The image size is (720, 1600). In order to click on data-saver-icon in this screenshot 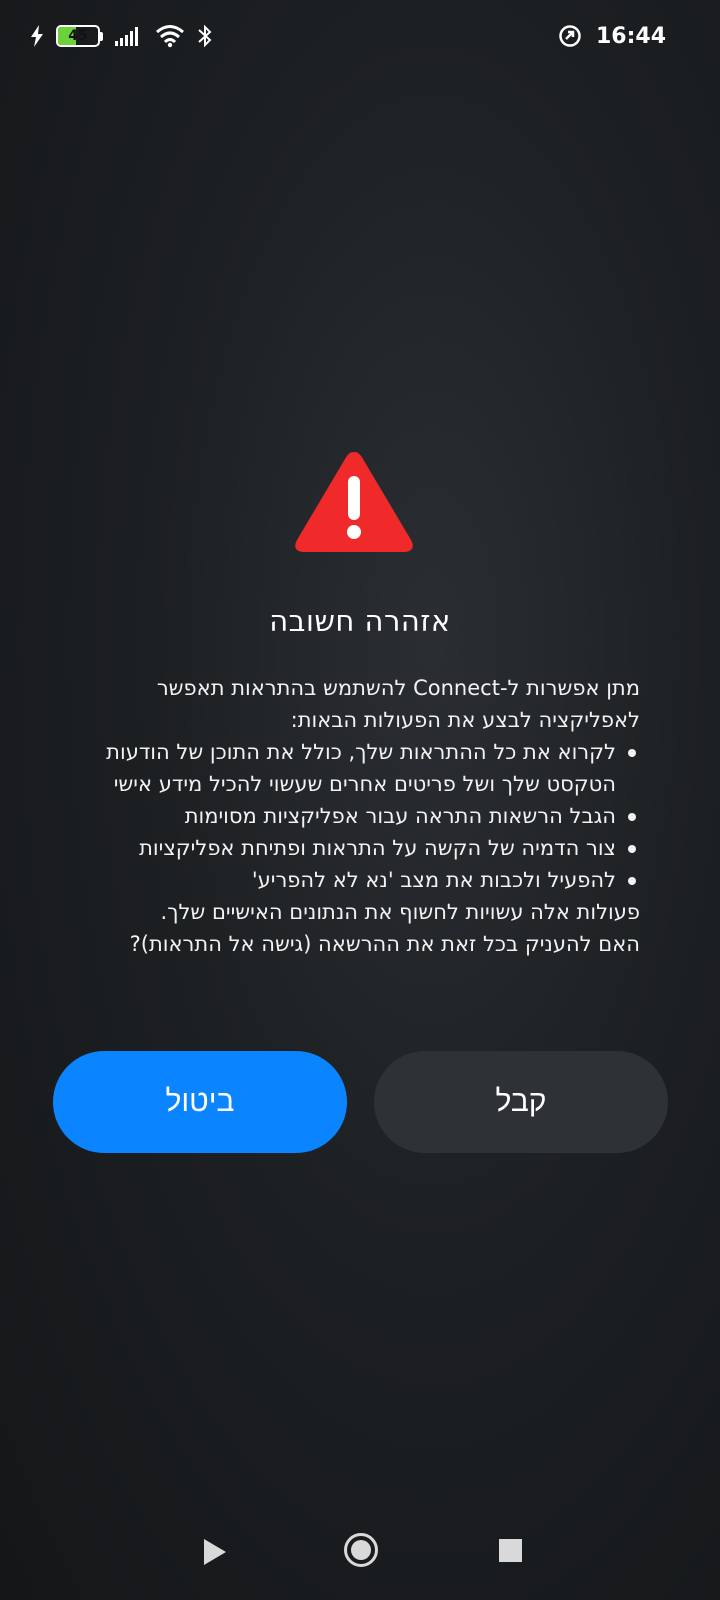, I will do `click(570, 36)`.